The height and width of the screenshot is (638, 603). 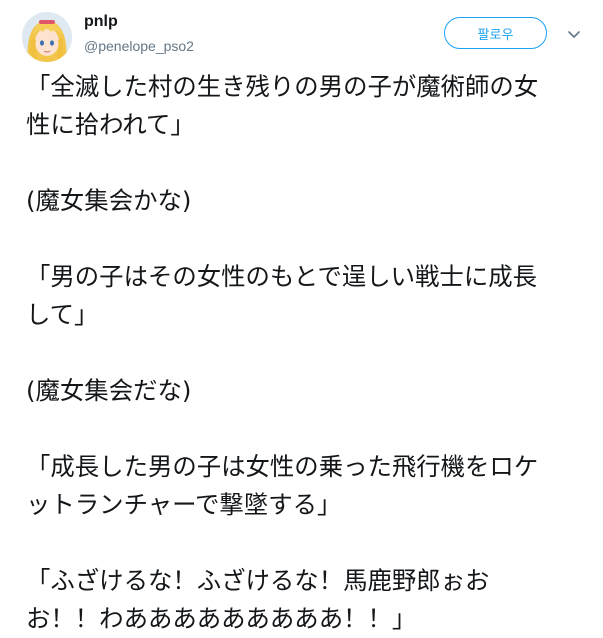 I want to click on tweet-line: (魔女集会かな), so click(x=109, y=200).